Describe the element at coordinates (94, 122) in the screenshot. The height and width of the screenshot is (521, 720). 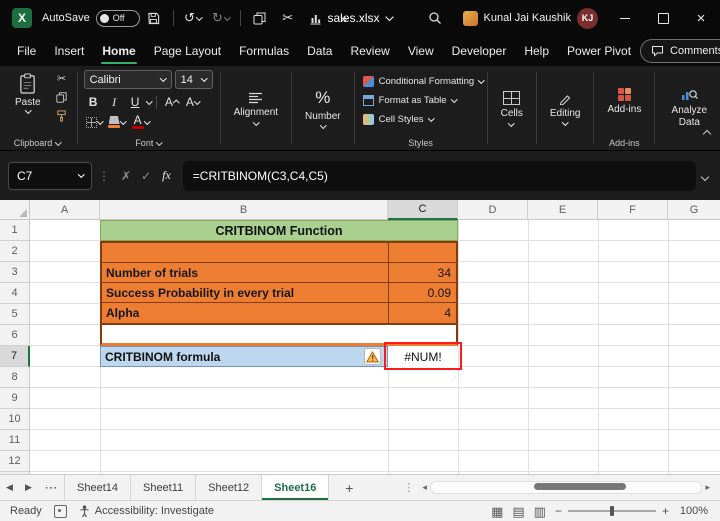
I see `borders-button` at that location.